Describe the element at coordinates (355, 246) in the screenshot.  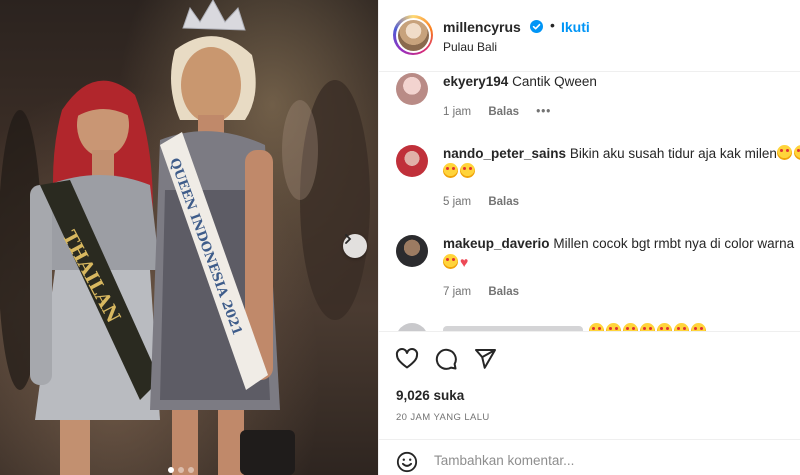
I see `carousel-next-button` at that location.